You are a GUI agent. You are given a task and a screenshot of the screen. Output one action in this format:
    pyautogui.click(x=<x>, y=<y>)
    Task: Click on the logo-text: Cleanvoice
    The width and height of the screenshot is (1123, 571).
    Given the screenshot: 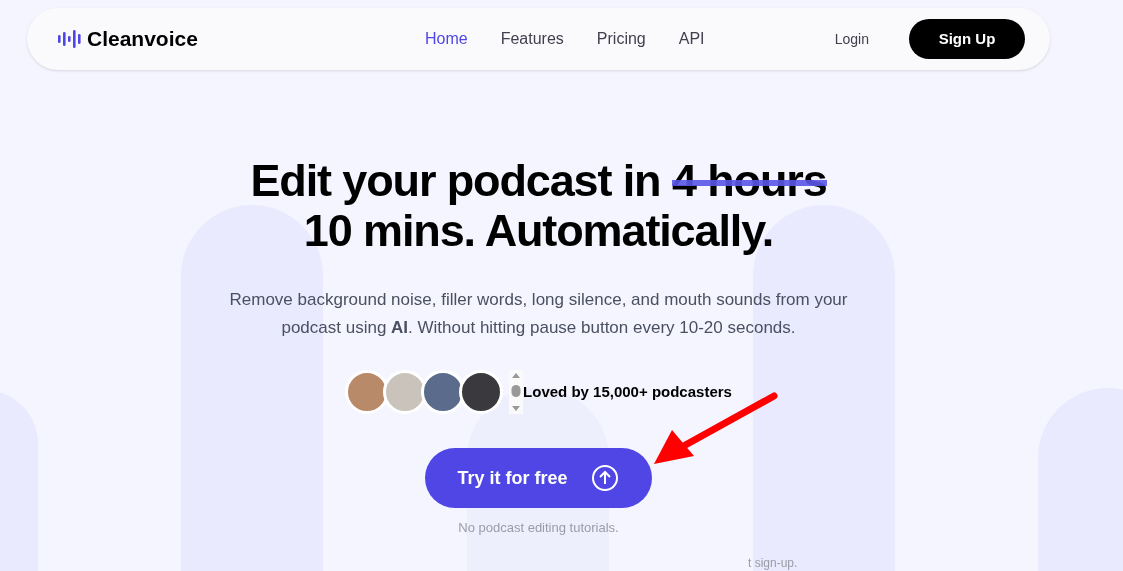 What is the action you would take?
    pyautogui.click(x=142, y=39)
    